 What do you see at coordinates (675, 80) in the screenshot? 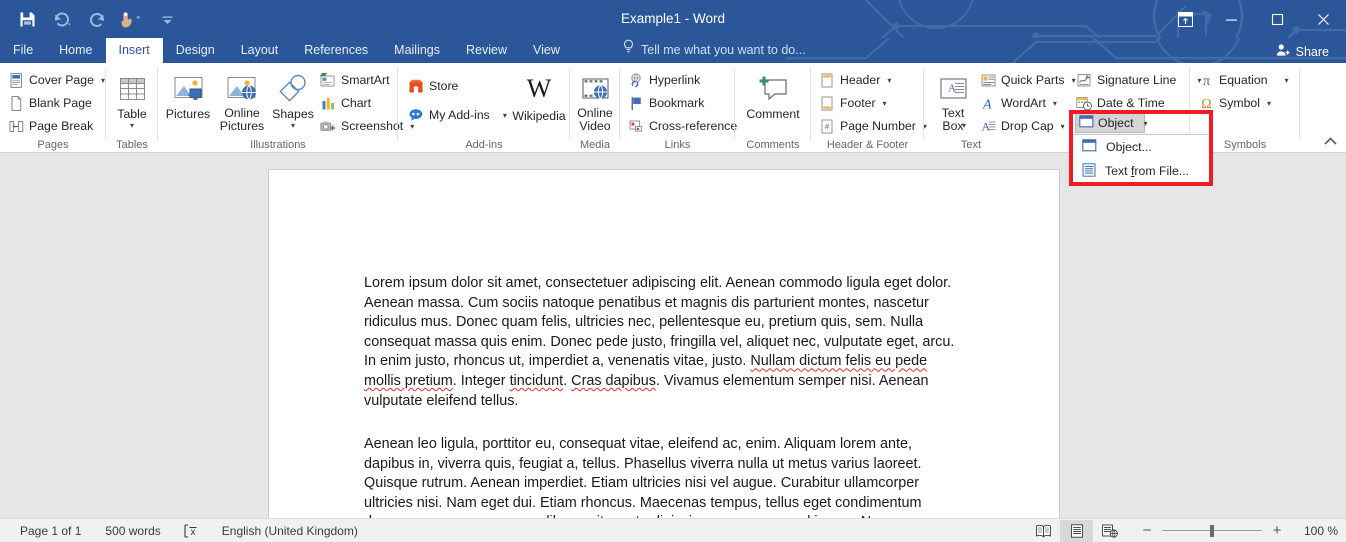
I see `hyperlink-label: Hyperlink` at bounding box center [675, 80].